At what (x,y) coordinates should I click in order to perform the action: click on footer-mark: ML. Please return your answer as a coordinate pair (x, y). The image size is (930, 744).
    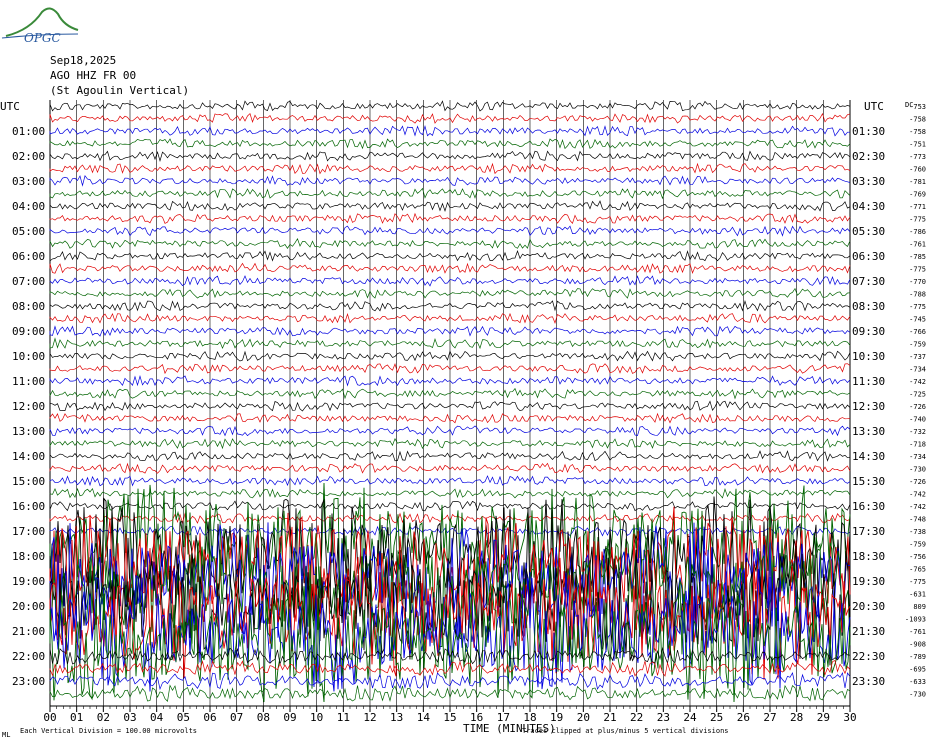
    Looking at the image, I should click on (6, 735).